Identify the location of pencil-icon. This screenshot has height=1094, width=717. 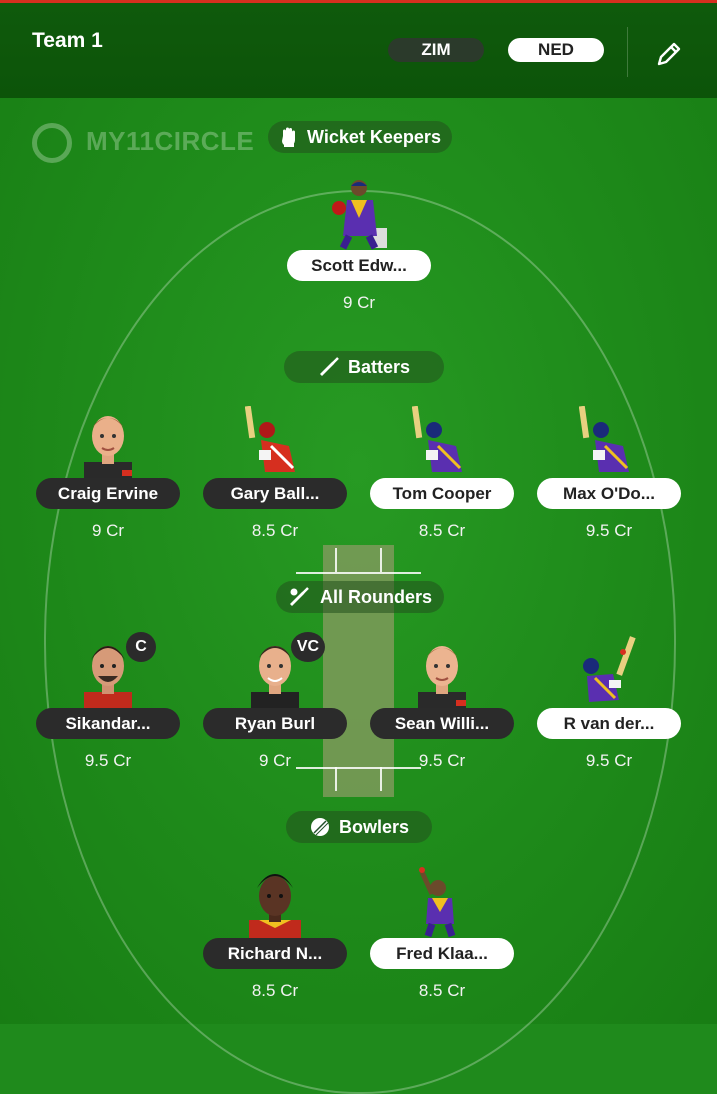
(669, 54).